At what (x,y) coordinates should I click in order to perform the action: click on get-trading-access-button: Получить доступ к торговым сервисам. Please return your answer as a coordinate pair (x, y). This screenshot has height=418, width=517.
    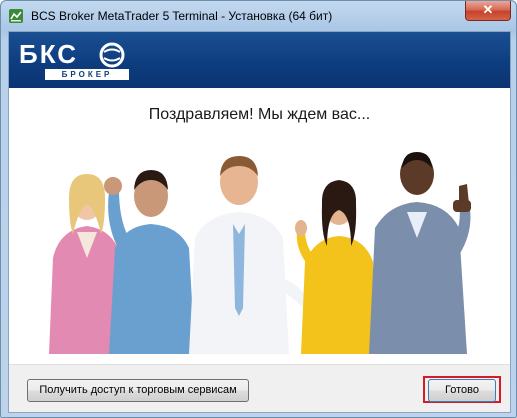
    Looking at the image, I should click on (138, 390).